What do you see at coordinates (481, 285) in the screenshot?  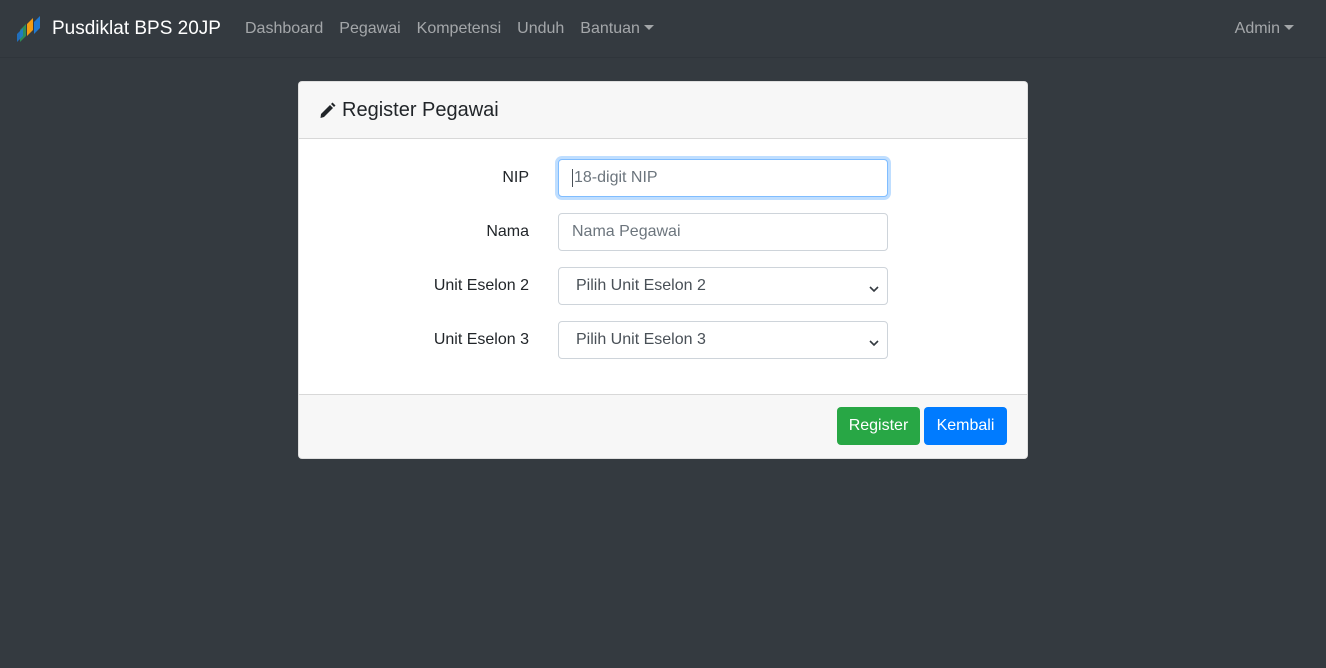 I see `eselon2-label: Unit Eselon 2` at bounding box center [481, 285].